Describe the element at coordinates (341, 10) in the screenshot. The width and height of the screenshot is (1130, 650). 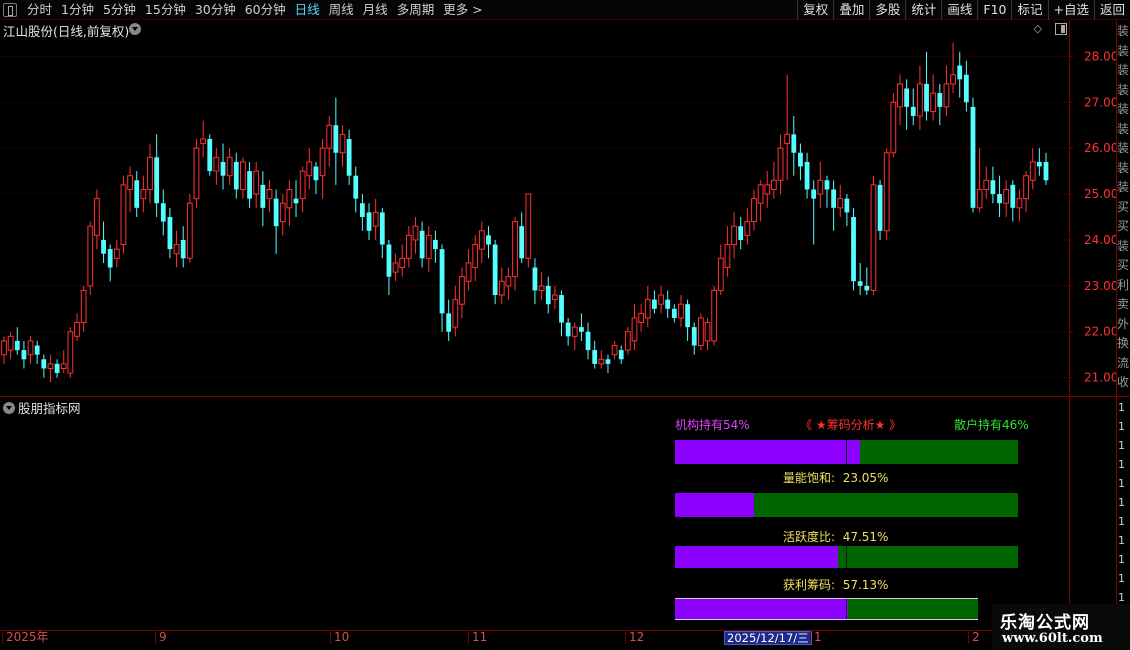
I see `period-tab: 周线` at that location.